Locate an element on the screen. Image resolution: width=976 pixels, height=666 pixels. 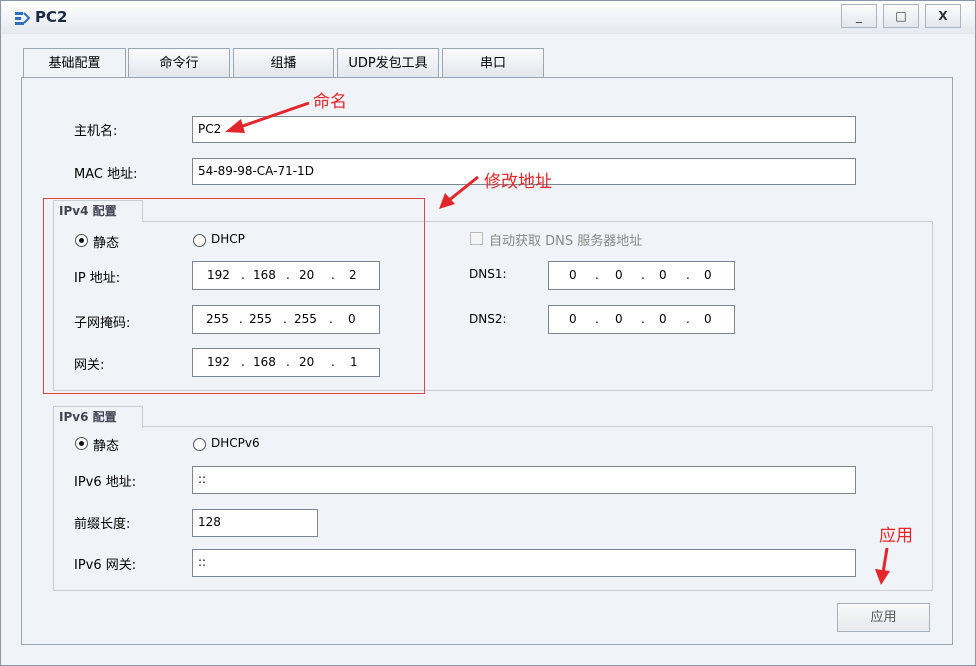
tab-udp-tool: UDP发包工具 is located at coordinates (388, 63).